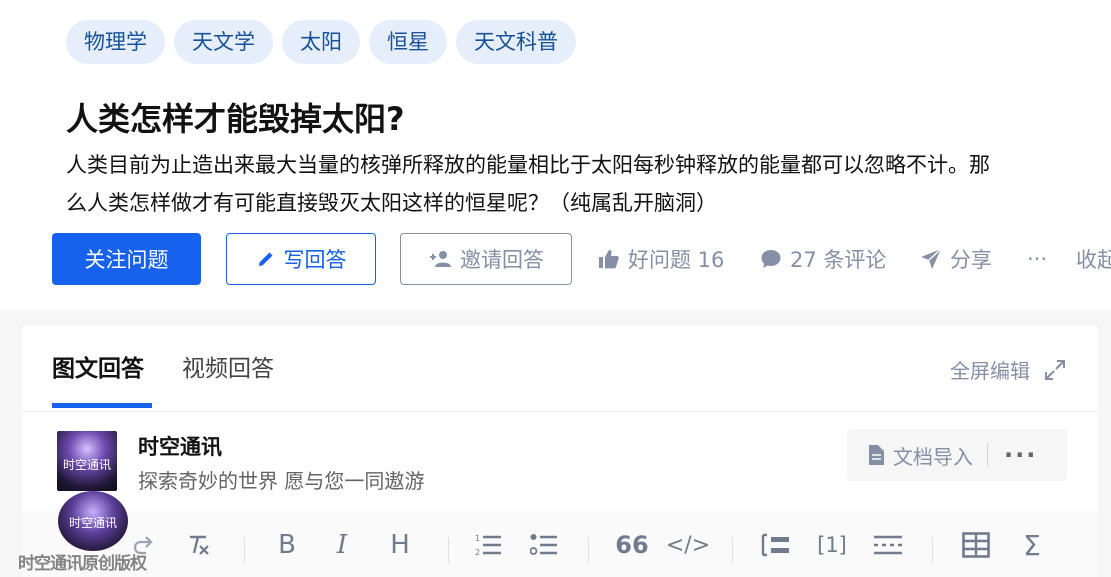  I want to click on share-button: 分享, so click(956, 259).